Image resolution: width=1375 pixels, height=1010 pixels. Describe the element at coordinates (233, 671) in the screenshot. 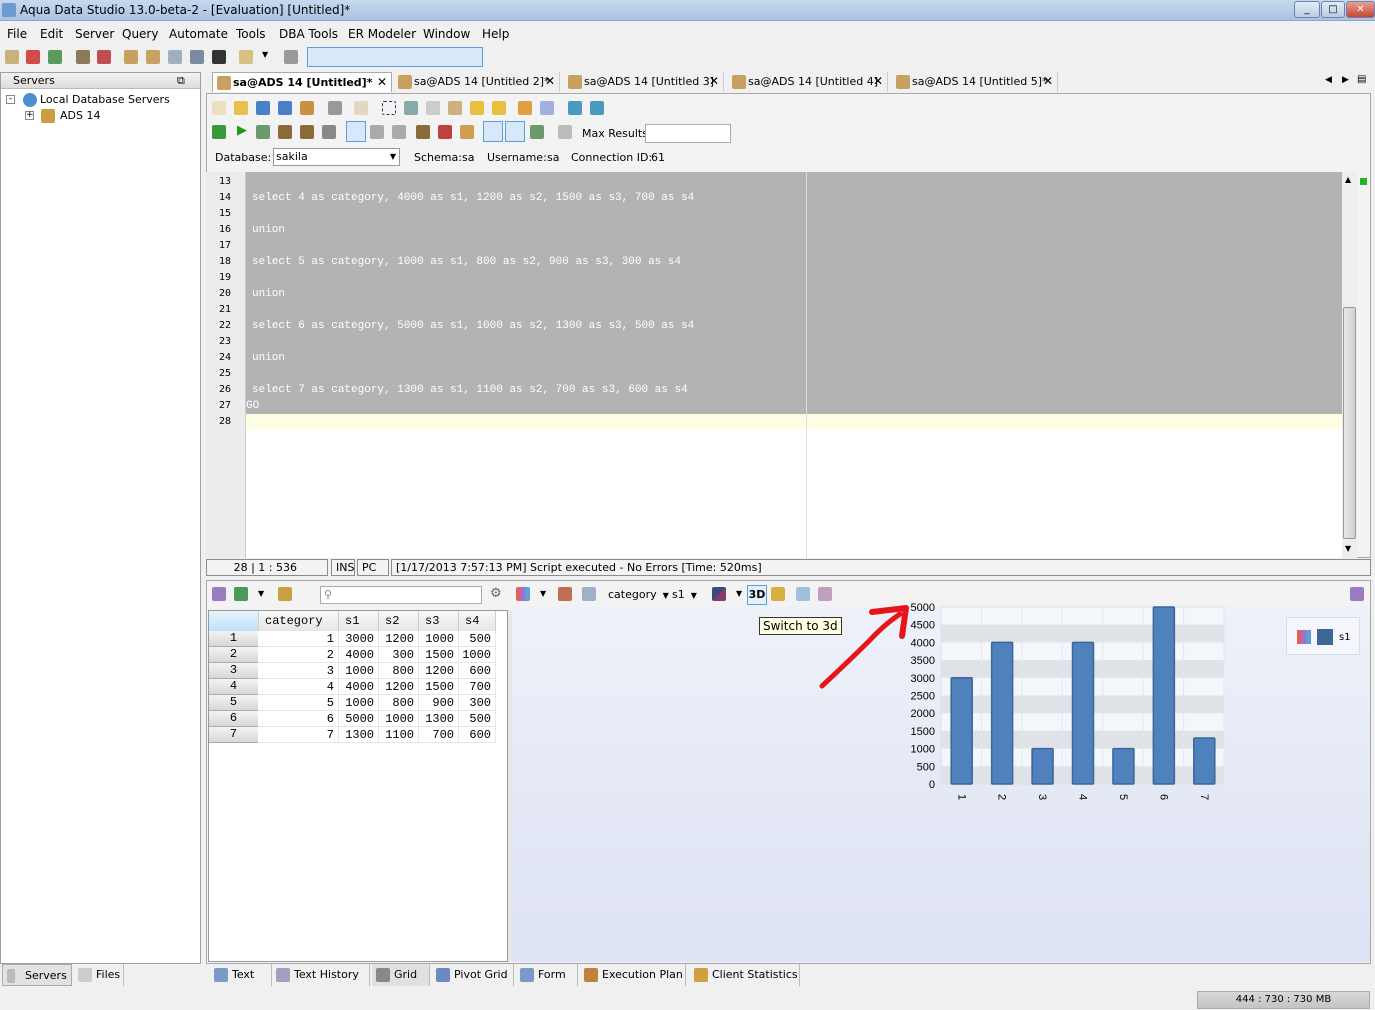

I see `row-number: 3` at that location.